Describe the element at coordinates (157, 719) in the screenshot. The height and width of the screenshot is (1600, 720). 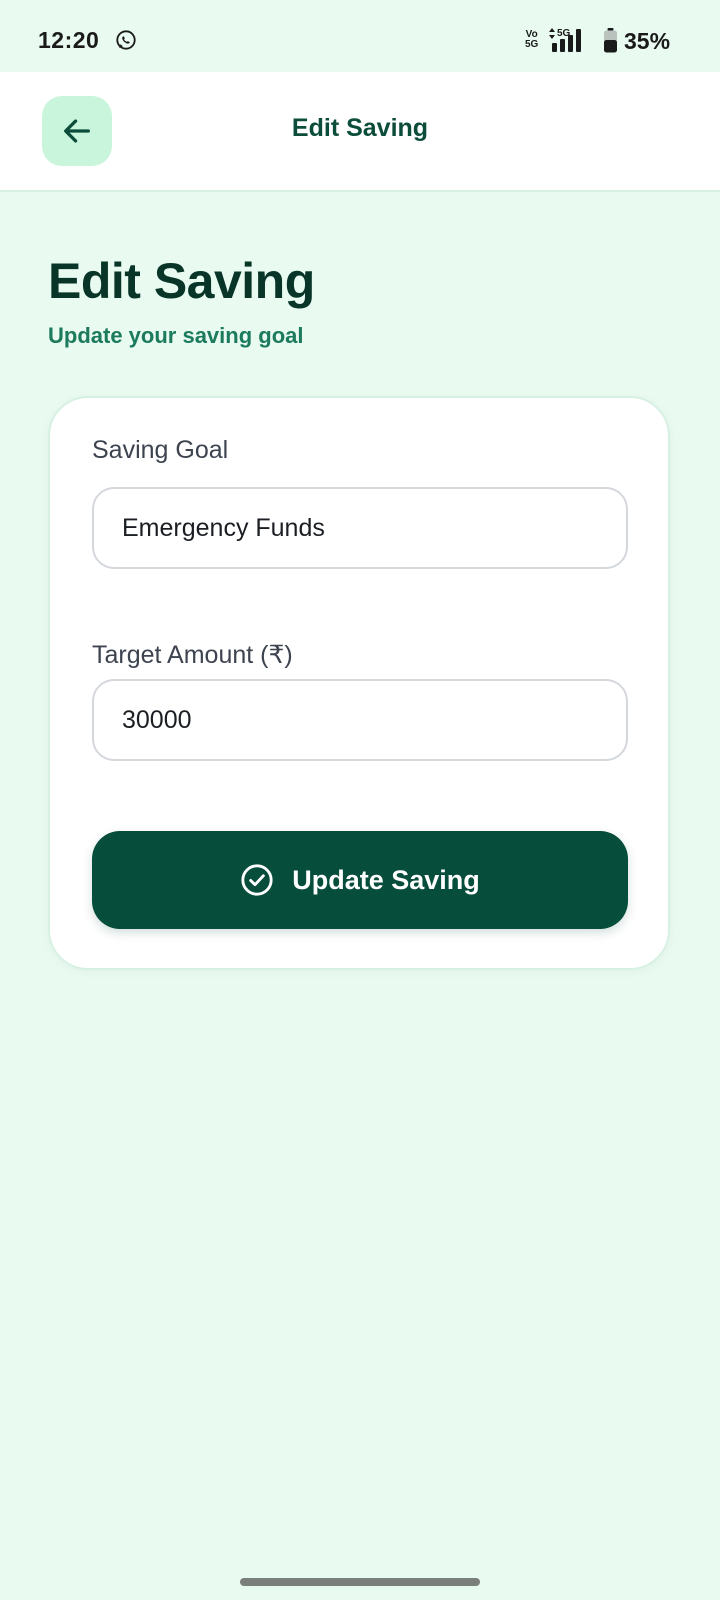
I see `target-amount-value: 30000` at that location.